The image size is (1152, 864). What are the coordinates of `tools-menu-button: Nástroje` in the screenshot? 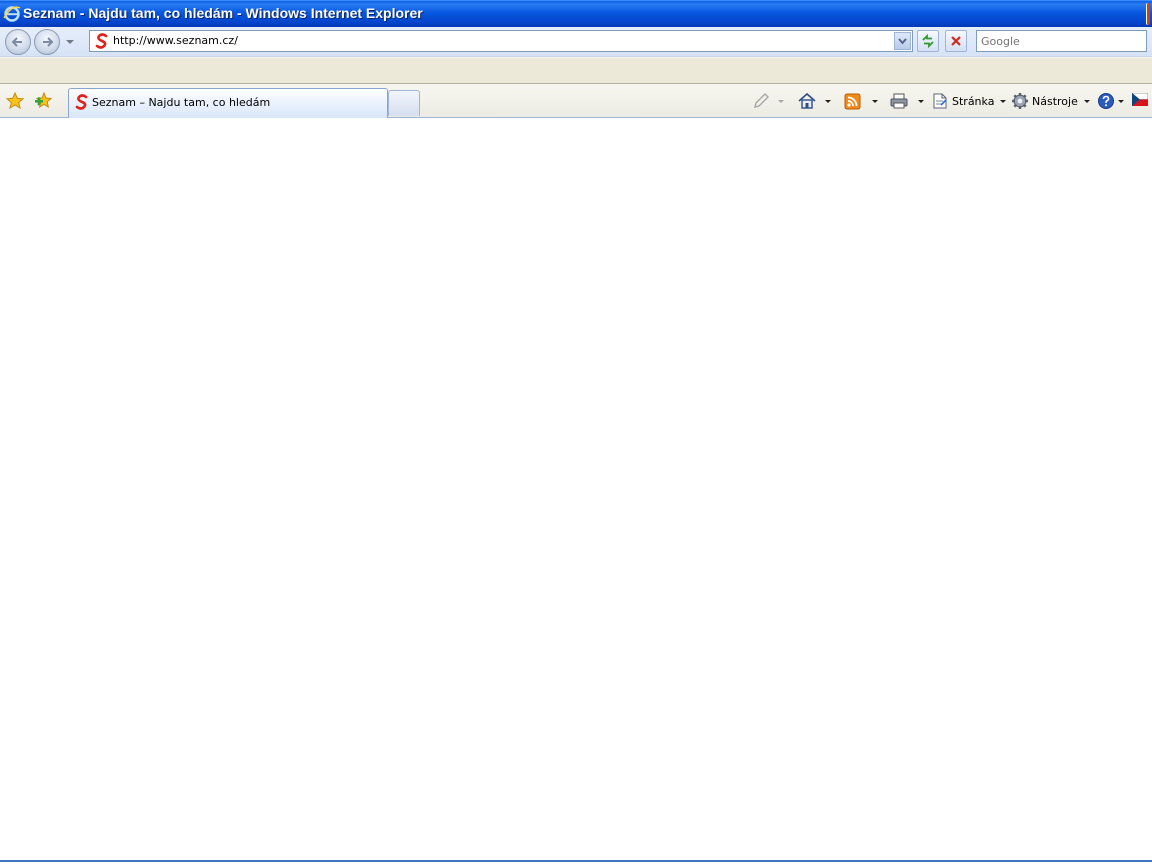 It's located at (1050, 101).